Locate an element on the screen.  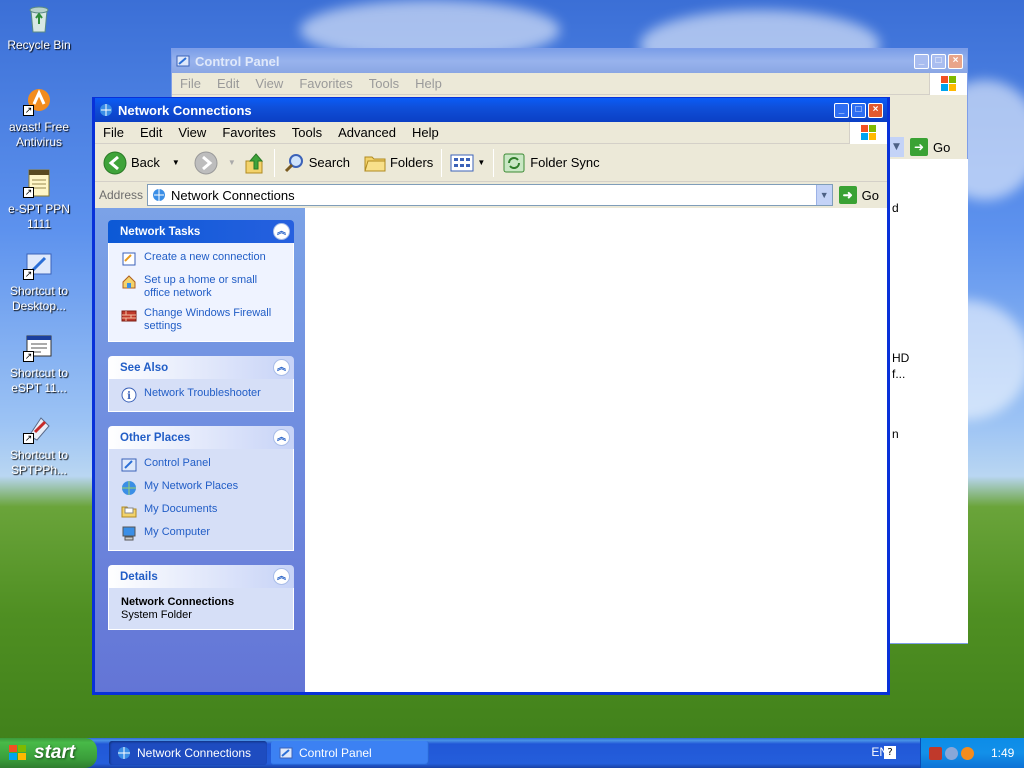
task-link-firewall: Change Windows Firewall settings is located at coordinates (203, 320).